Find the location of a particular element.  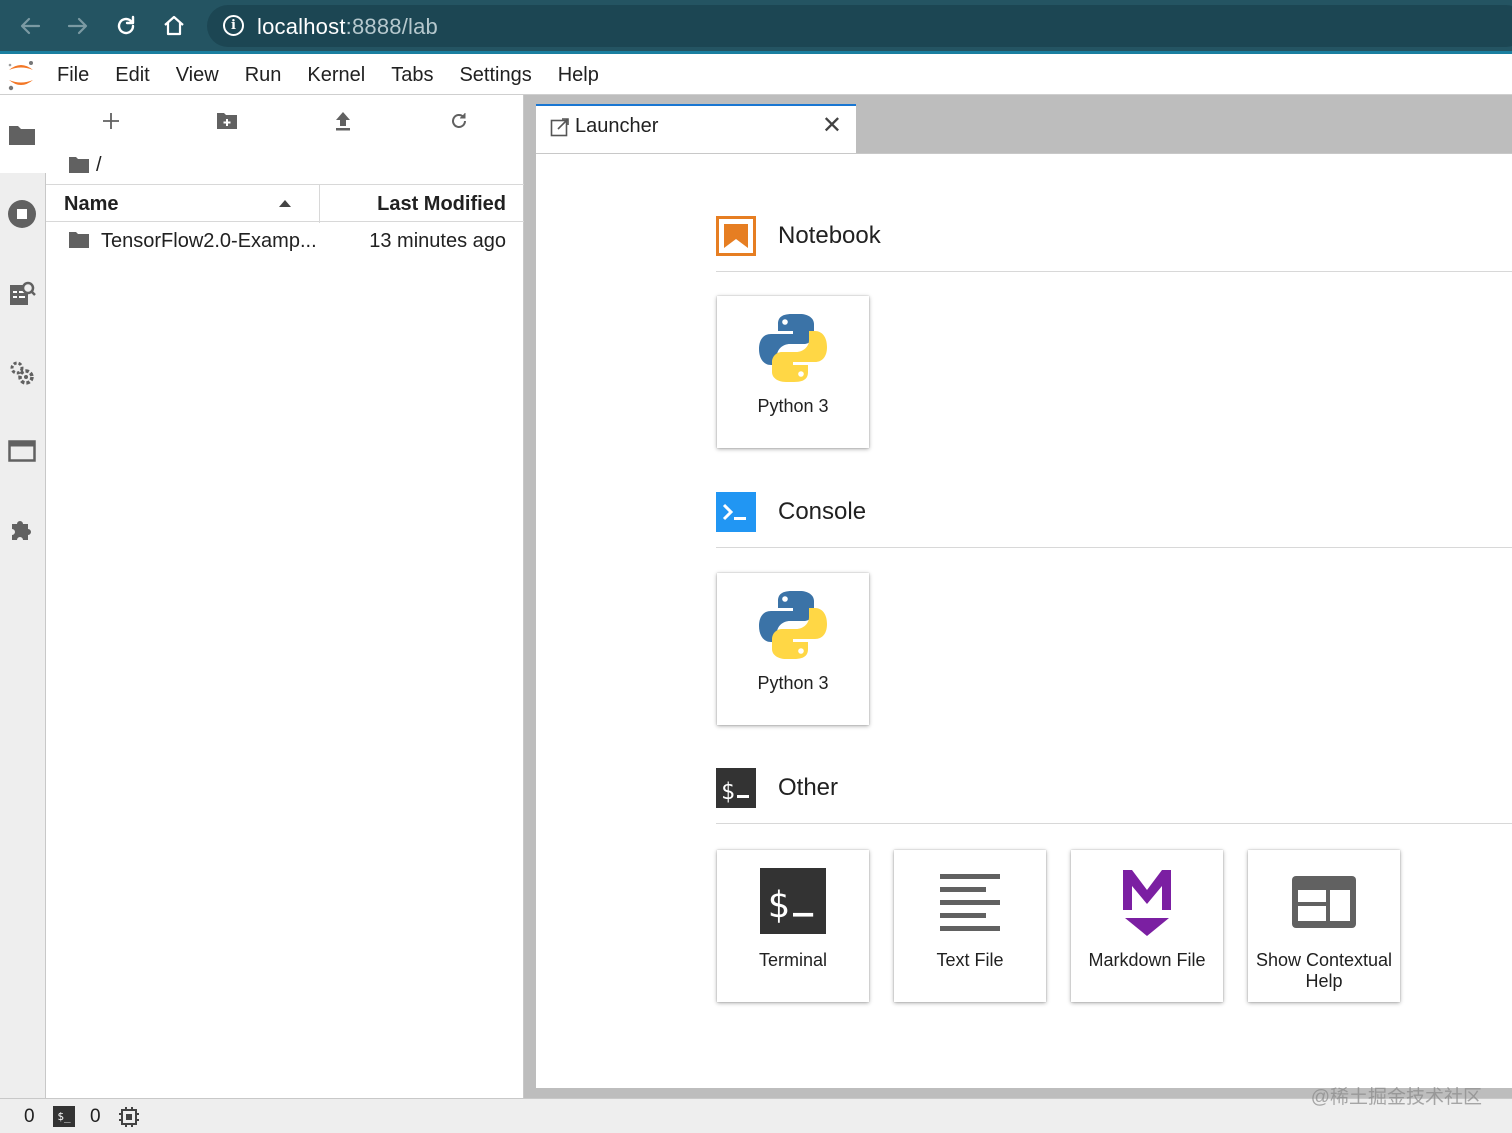

watermark: @稀土掘金技术社区 is located at coordinates (1396, 1097).